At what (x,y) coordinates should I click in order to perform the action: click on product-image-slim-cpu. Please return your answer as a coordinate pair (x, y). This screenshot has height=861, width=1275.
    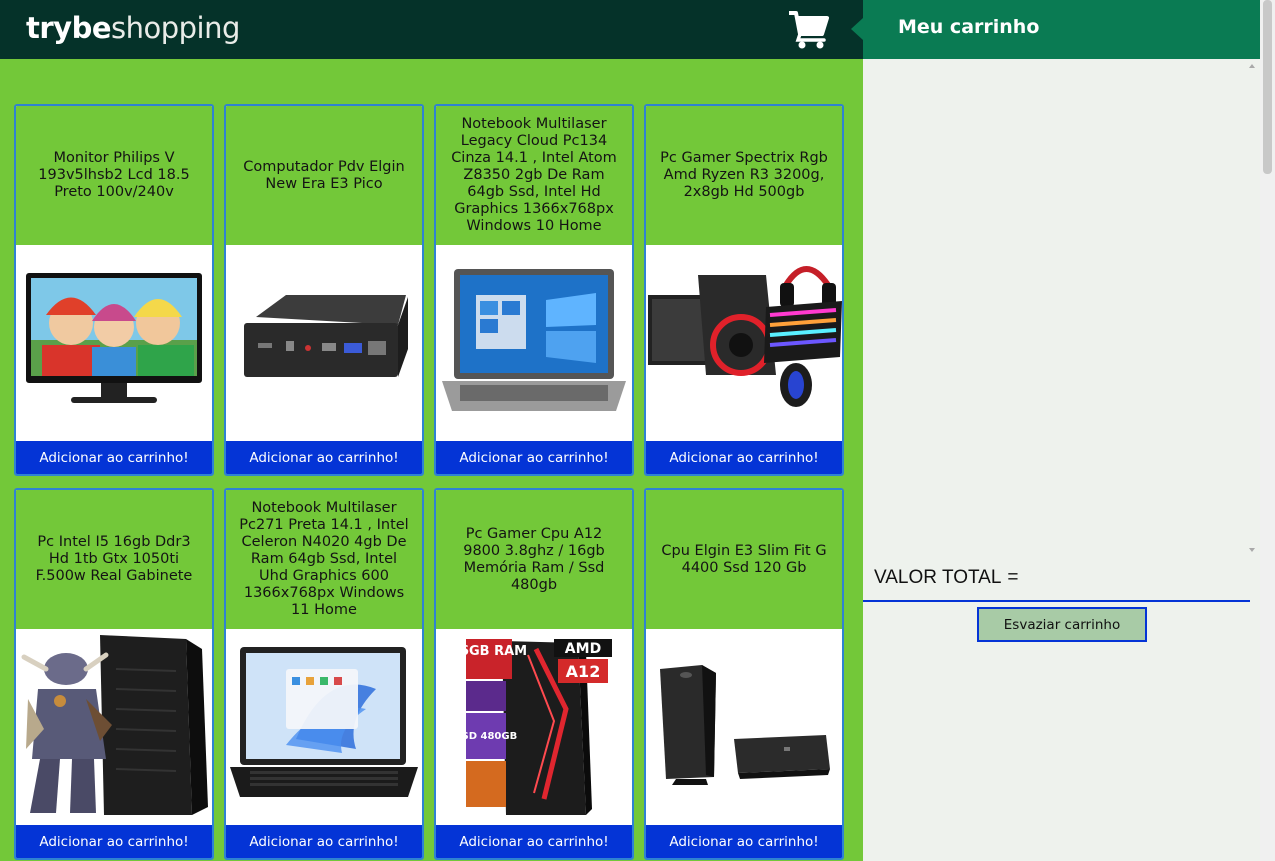
    Looking at the image, I should click on (744, 727).